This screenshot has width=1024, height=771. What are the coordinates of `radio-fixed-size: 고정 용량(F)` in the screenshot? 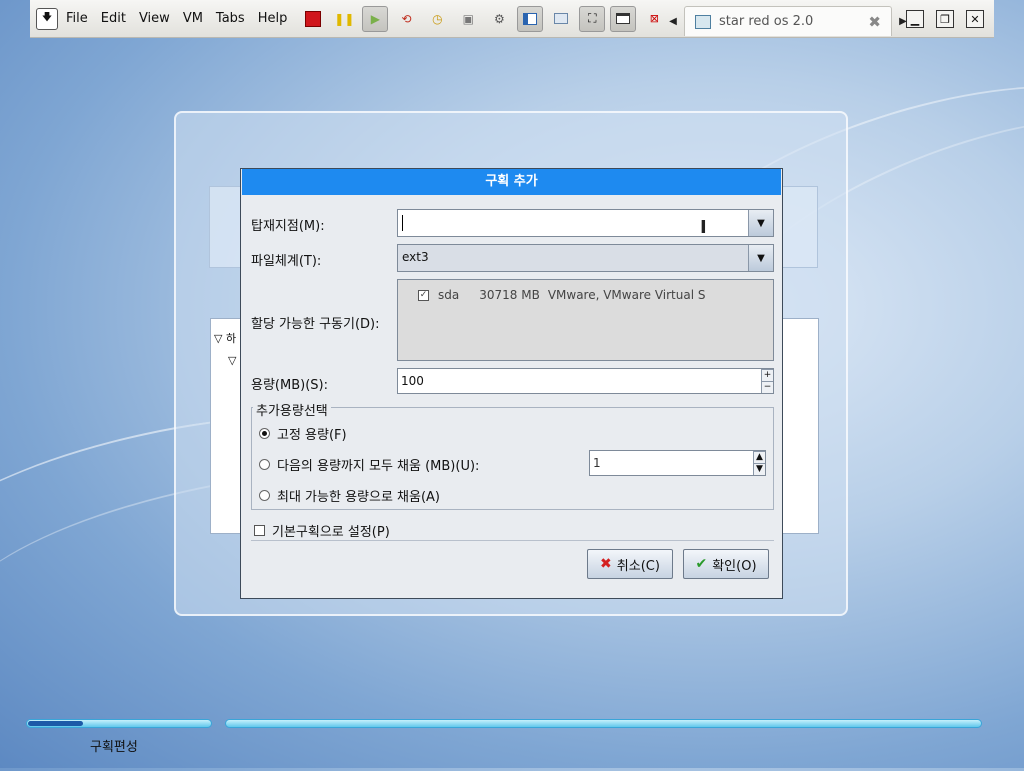 It's located at (303, 433).